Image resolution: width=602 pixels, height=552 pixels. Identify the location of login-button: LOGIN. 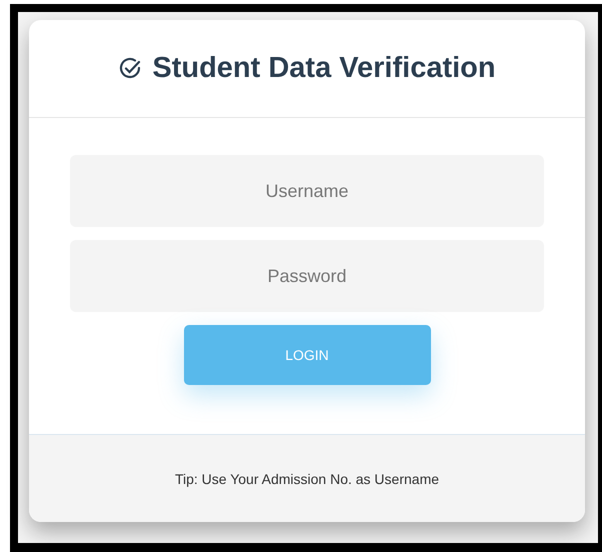
(307, 355).